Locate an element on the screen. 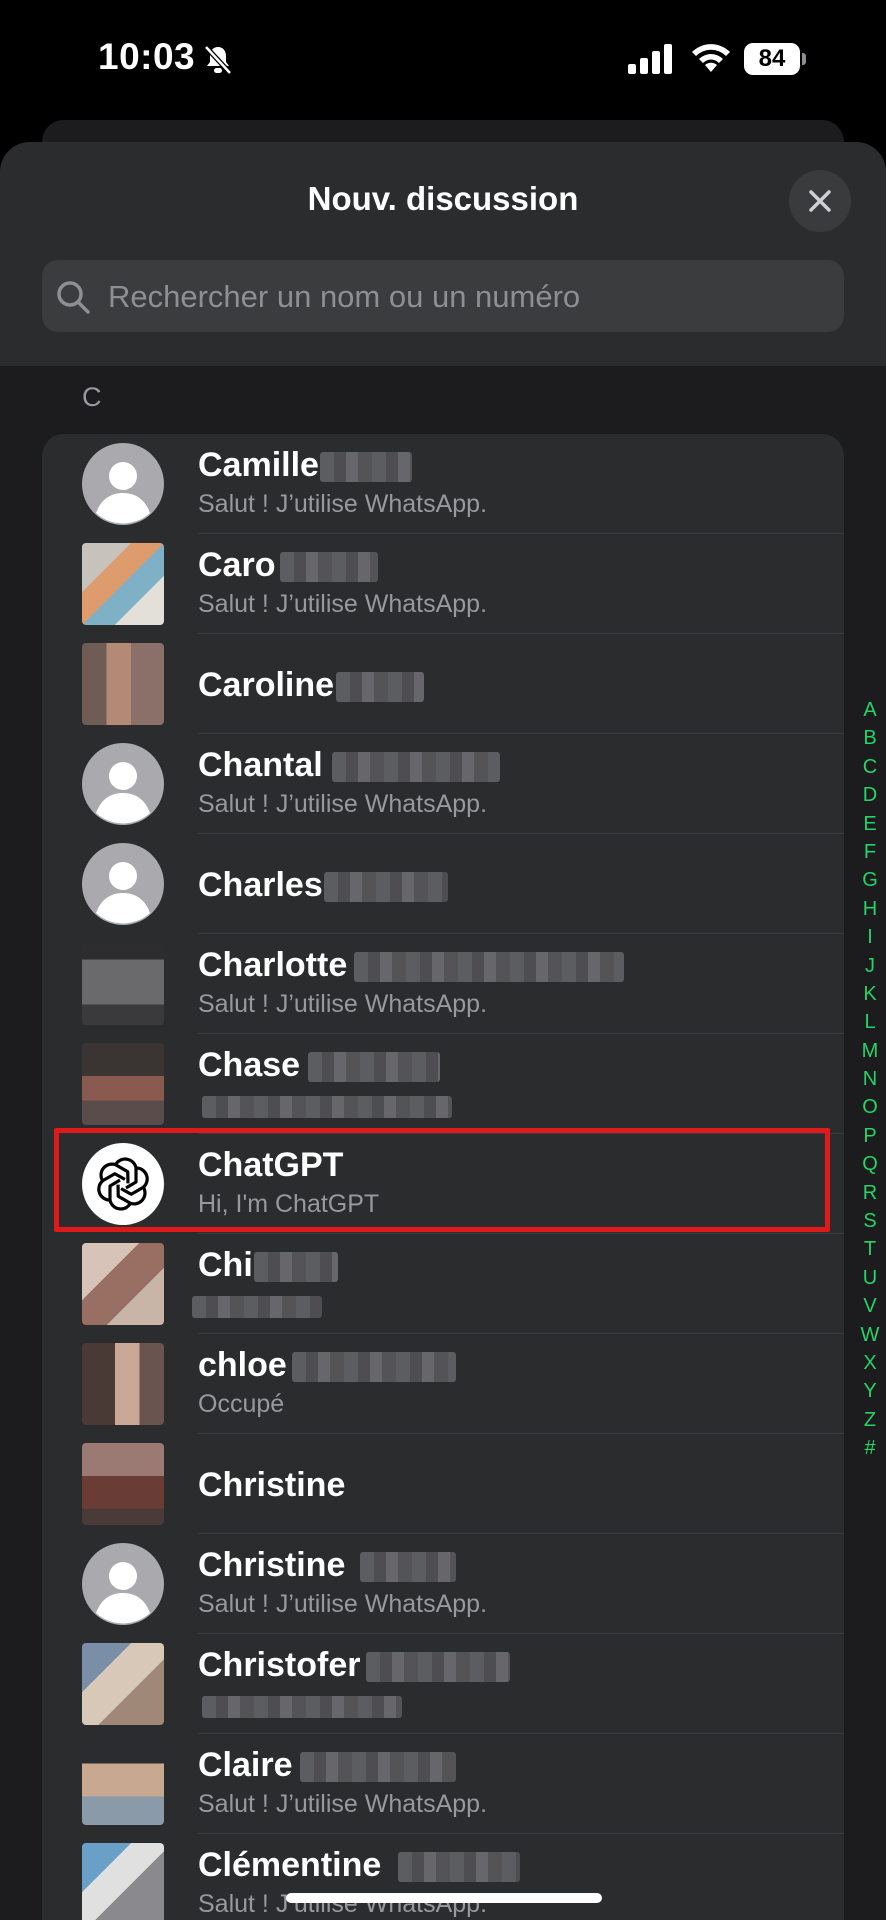 The height and width of the screenshot is (1920, 886). index-letter: S is located at coordinates (870, 1221).